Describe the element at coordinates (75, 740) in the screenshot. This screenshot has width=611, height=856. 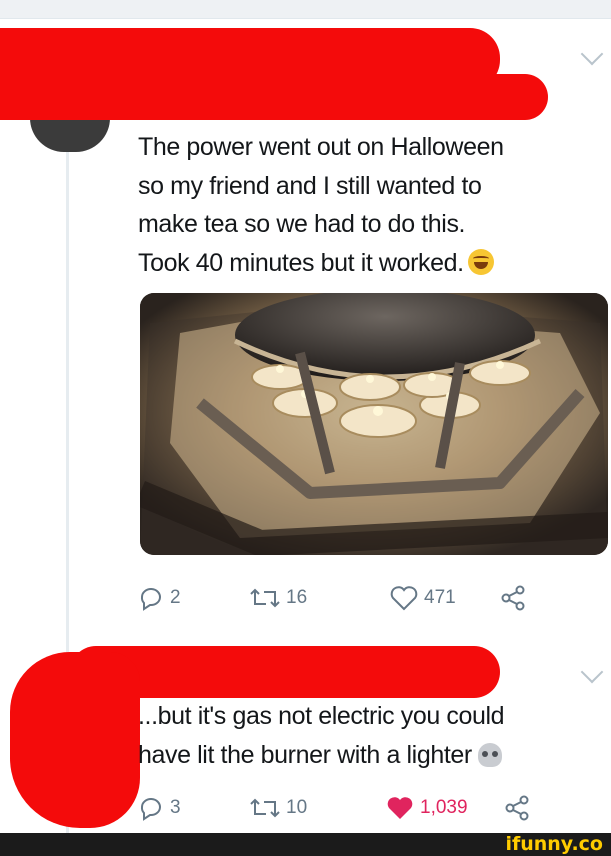
I see `redaction-reply-avatar` at that location.